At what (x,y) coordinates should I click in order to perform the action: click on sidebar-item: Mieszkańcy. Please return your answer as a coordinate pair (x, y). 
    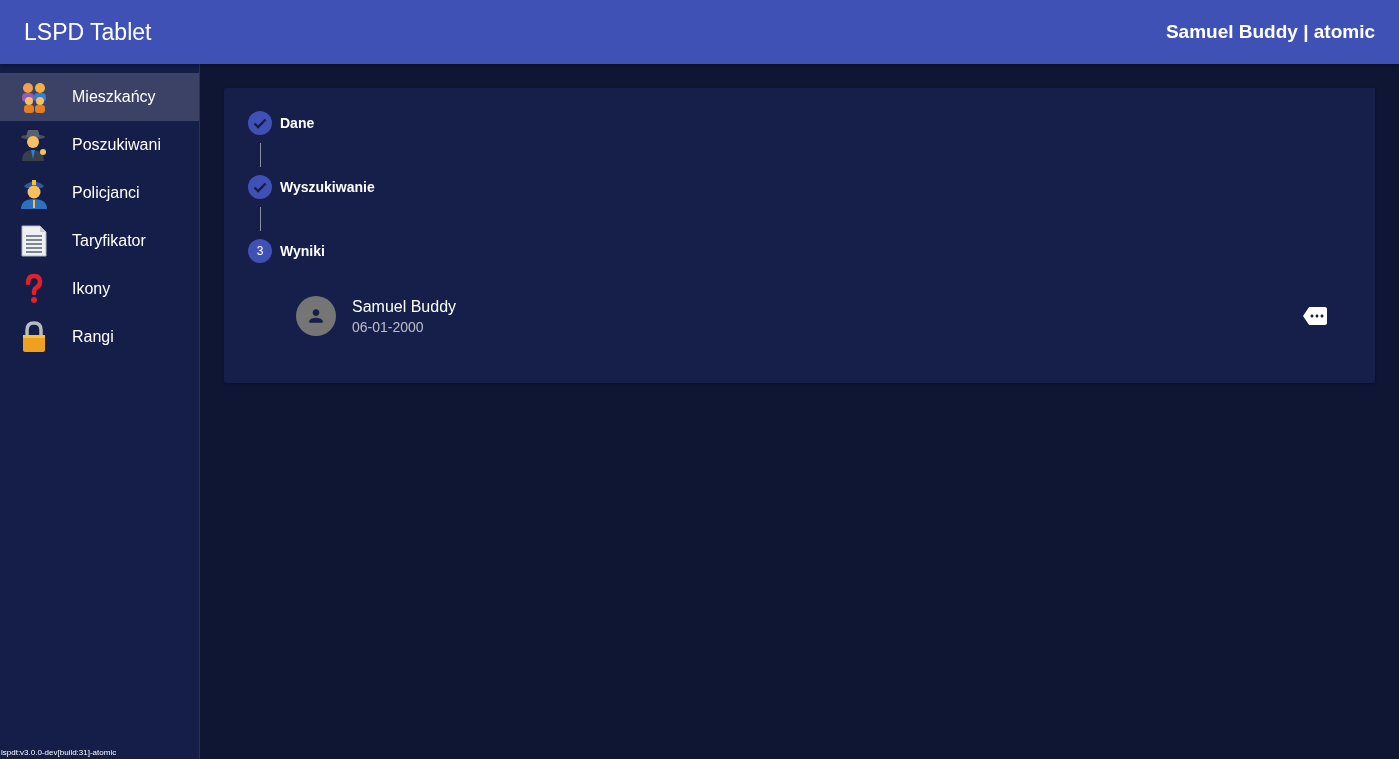
    Looking at the image, I should click on (99, 97).